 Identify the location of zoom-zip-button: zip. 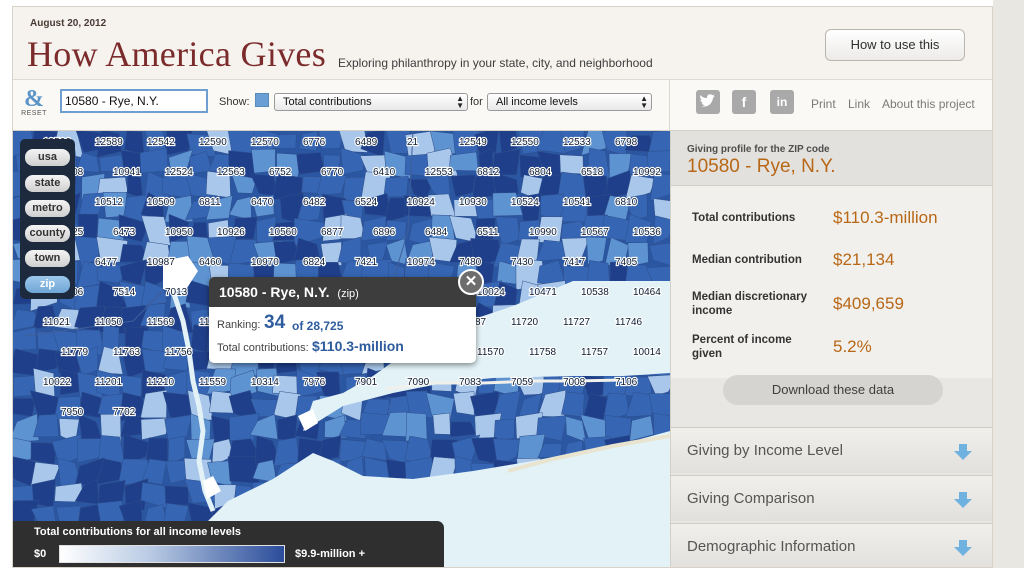
(47, 284).